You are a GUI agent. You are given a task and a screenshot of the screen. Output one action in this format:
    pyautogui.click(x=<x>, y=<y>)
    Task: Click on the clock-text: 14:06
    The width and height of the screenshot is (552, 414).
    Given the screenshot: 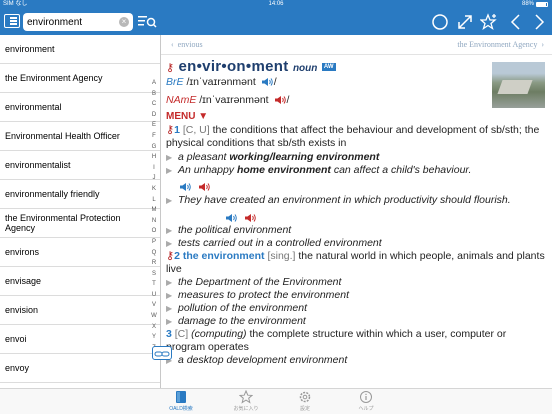 What is the action you would take?
    pyautogui.click(x=276, y=4)
    